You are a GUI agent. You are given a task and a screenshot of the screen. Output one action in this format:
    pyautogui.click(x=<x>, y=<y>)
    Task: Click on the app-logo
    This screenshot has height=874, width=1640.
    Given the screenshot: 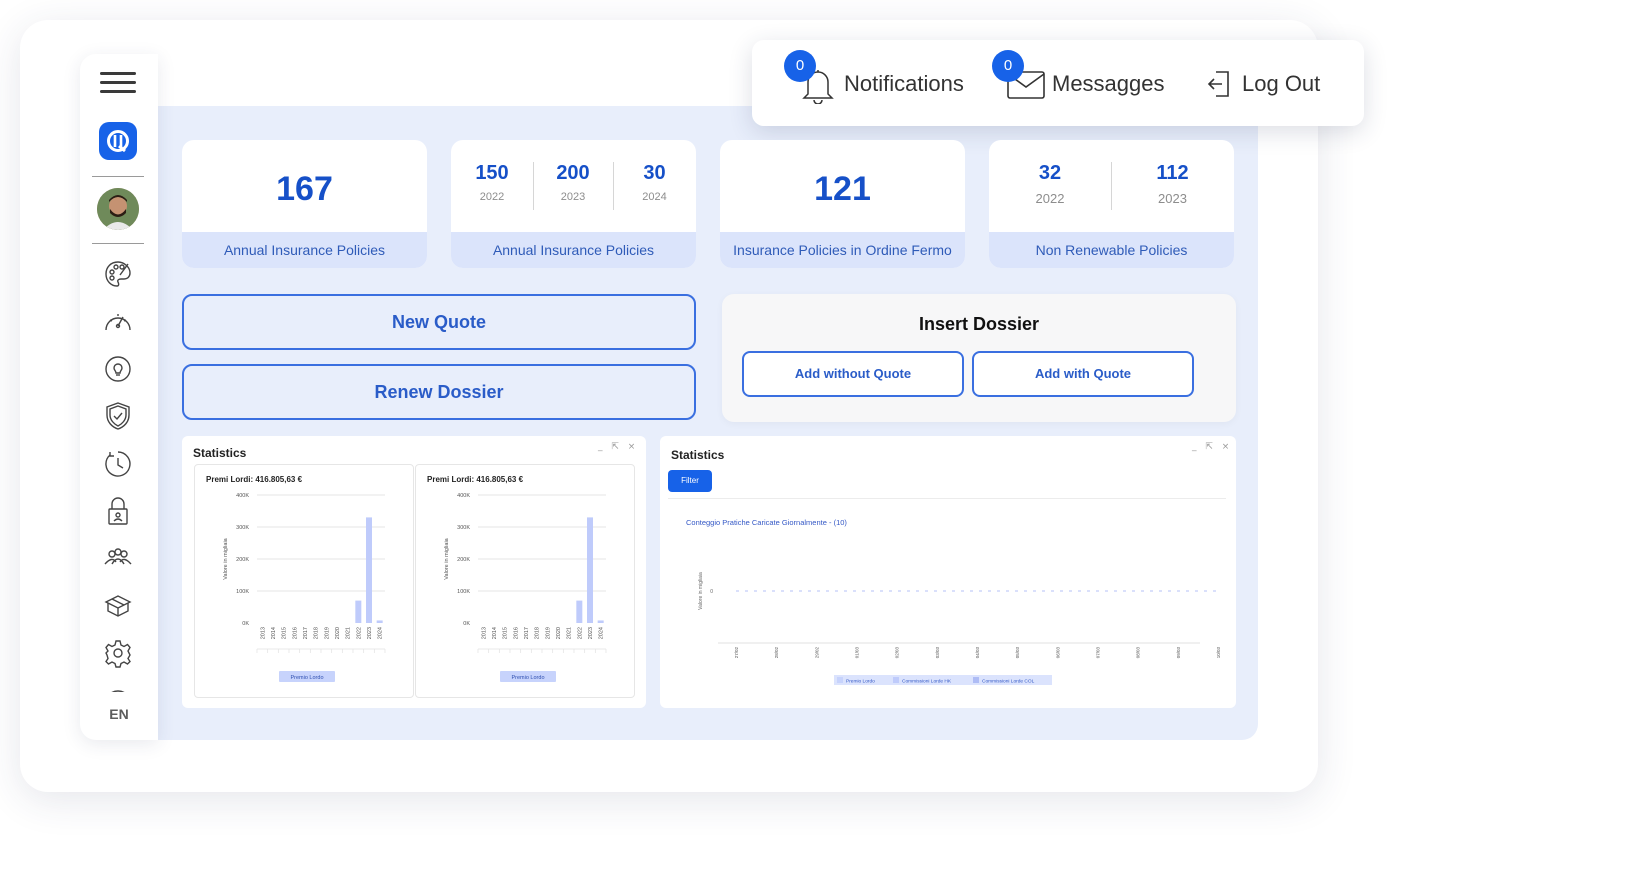 What is the action you would take?
    pyautogui.click(x=118, y=141)
    